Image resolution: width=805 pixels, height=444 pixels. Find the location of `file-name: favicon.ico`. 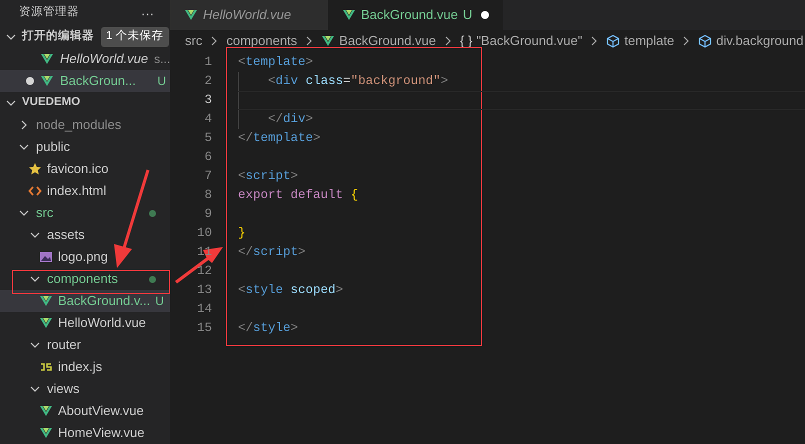

file-name: favicon.ico is located at coordinates (77, 169).